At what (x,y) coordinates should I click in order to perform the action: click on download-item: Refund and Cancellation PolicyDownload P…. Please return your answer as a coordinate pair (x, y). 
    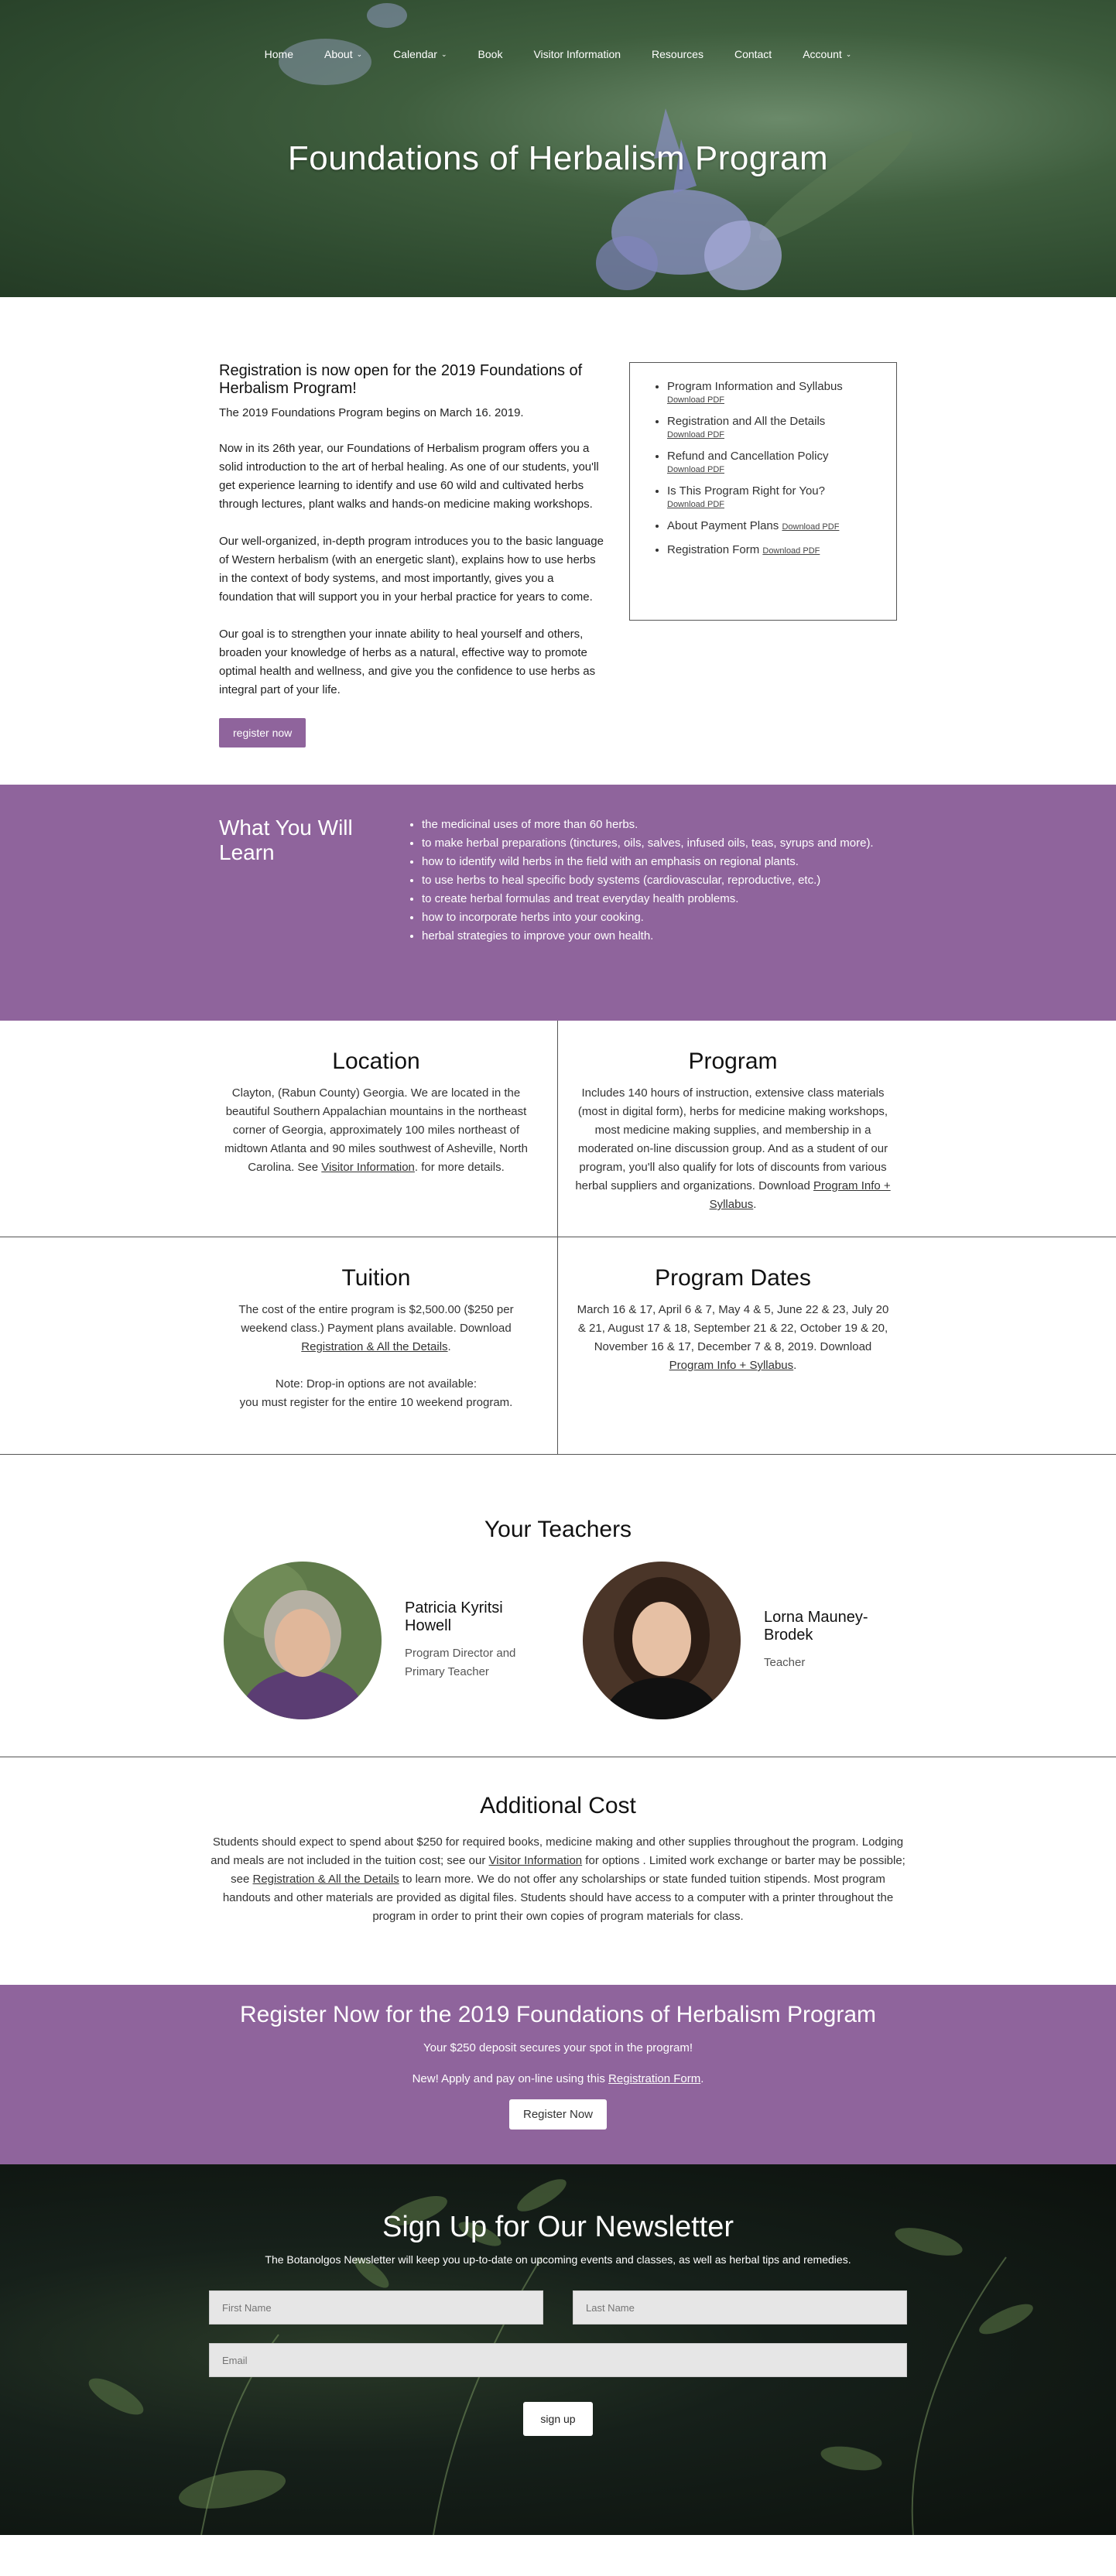
    Looking at the image, I should click on (774, 462).